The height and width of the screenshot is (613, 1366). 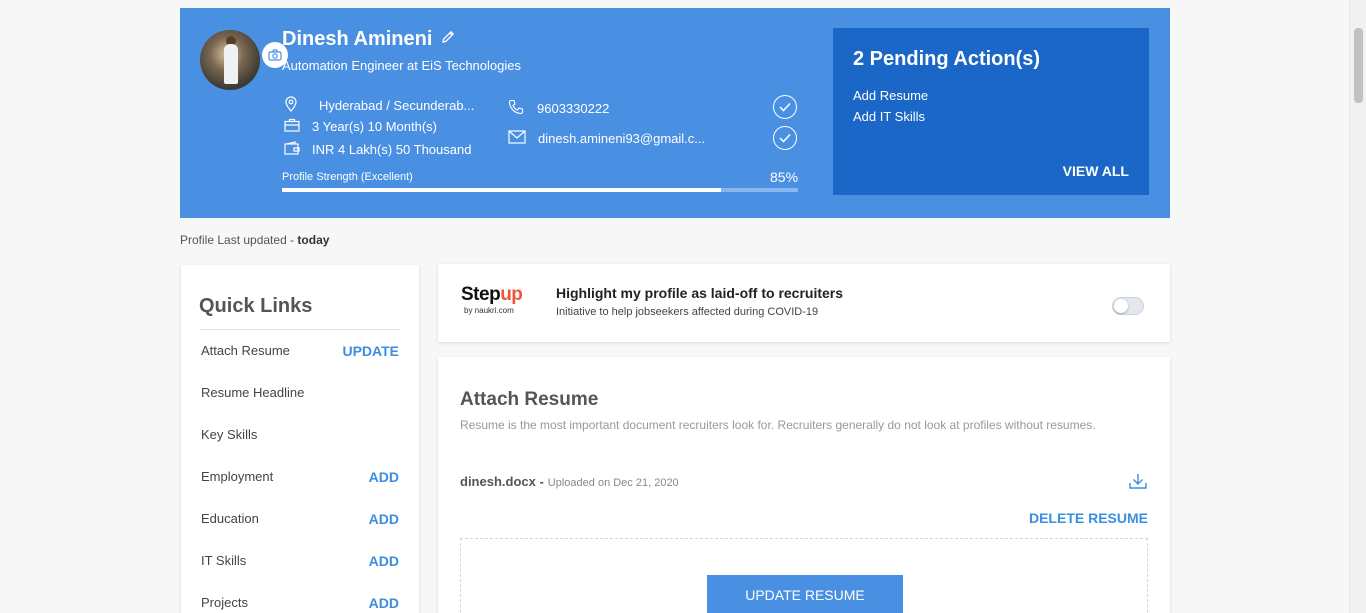 What do you see at coordinates (1138, 483) in the screenshot?
I see `download-icon` at bounding box center [1138, 483].